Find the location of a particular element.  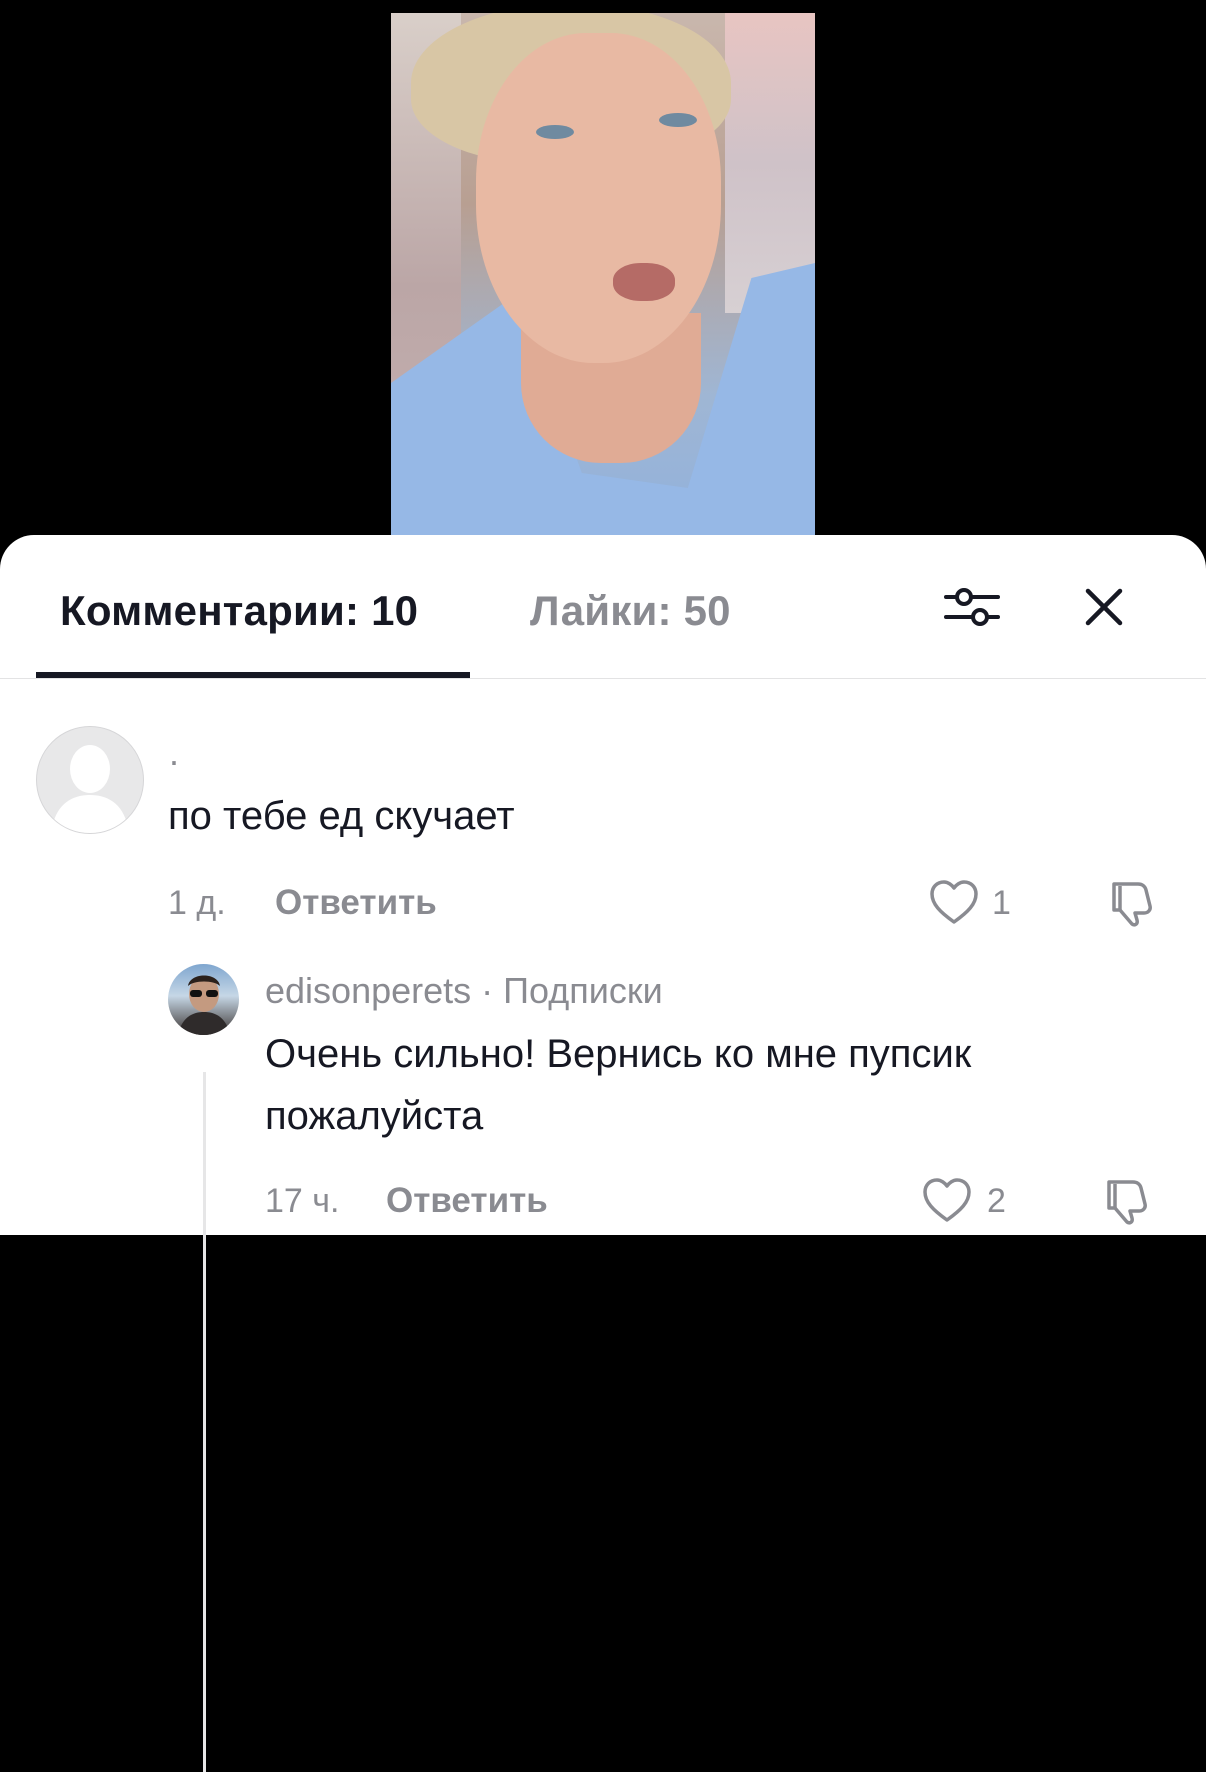

comment-username: edisonperets · Подписки is located at coordinates (464, 991).